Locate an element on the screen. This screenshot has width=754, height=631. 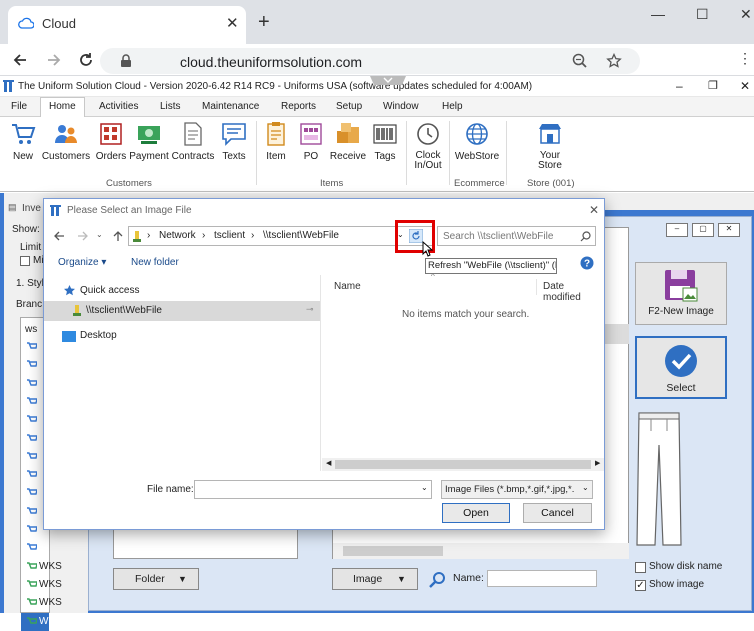
ribbon-tags-button: Tags is located at coordinates (385, 141).